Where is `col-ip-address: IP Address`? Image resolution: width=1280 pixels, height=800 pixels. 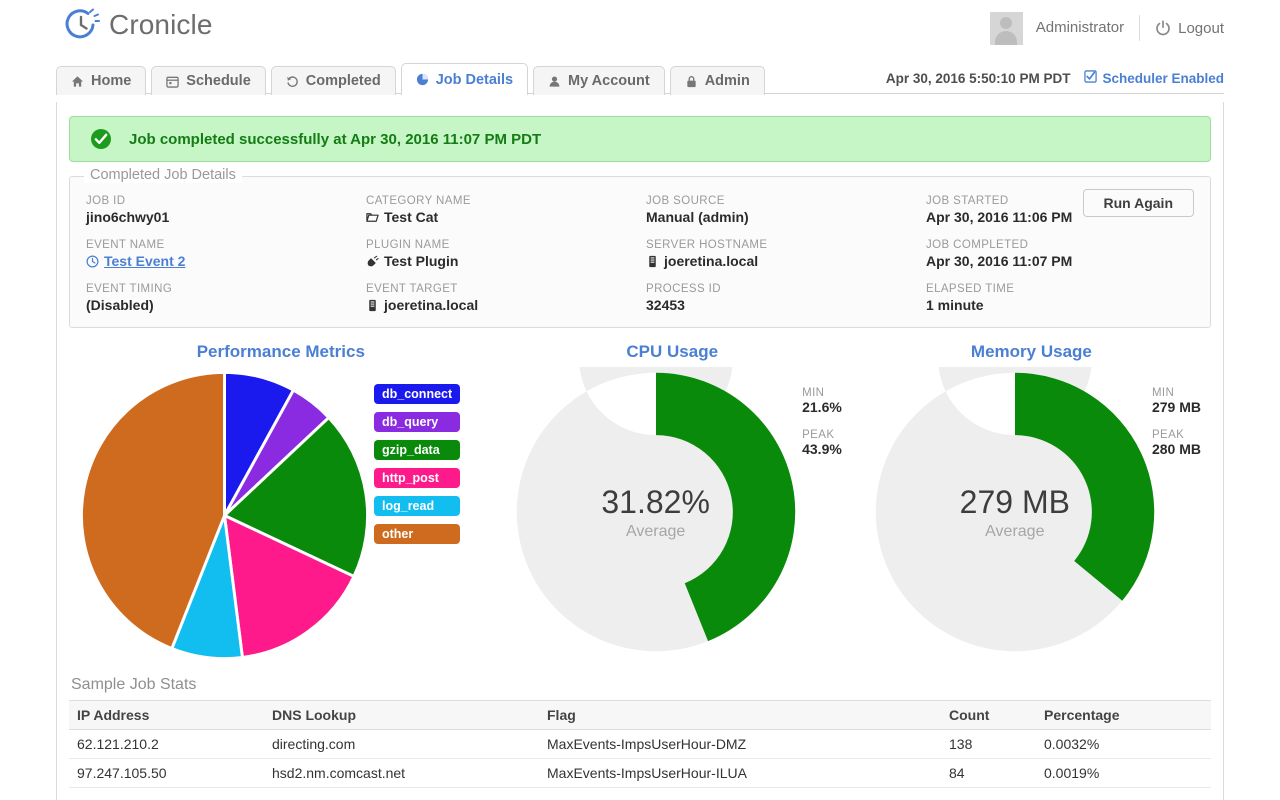 col-ip-address: IP Address is located at coordinates (166, 715).